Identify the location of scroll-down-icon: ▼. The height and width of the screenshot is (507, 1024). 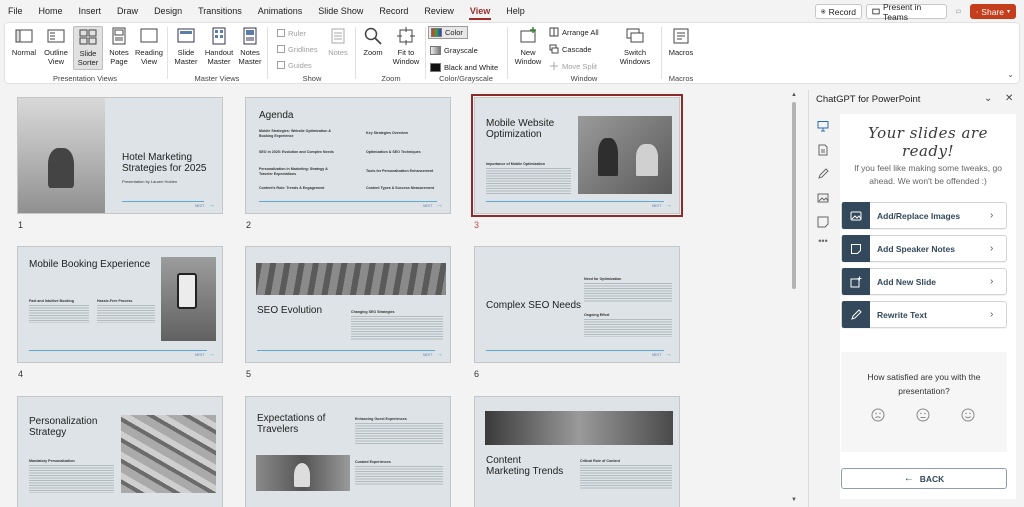
(794, 500).